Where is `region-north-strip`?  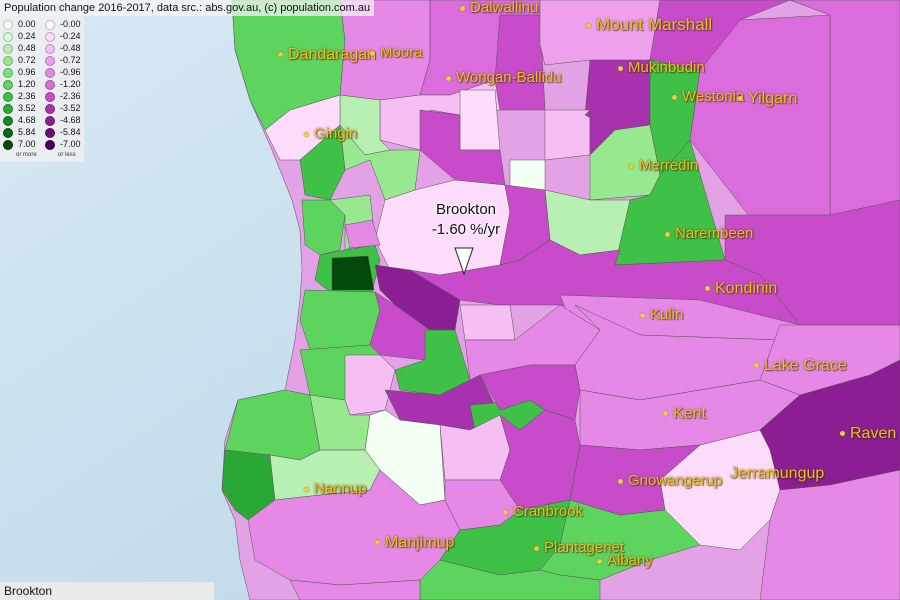
region-north-strip is located at coordinates (520, 62).